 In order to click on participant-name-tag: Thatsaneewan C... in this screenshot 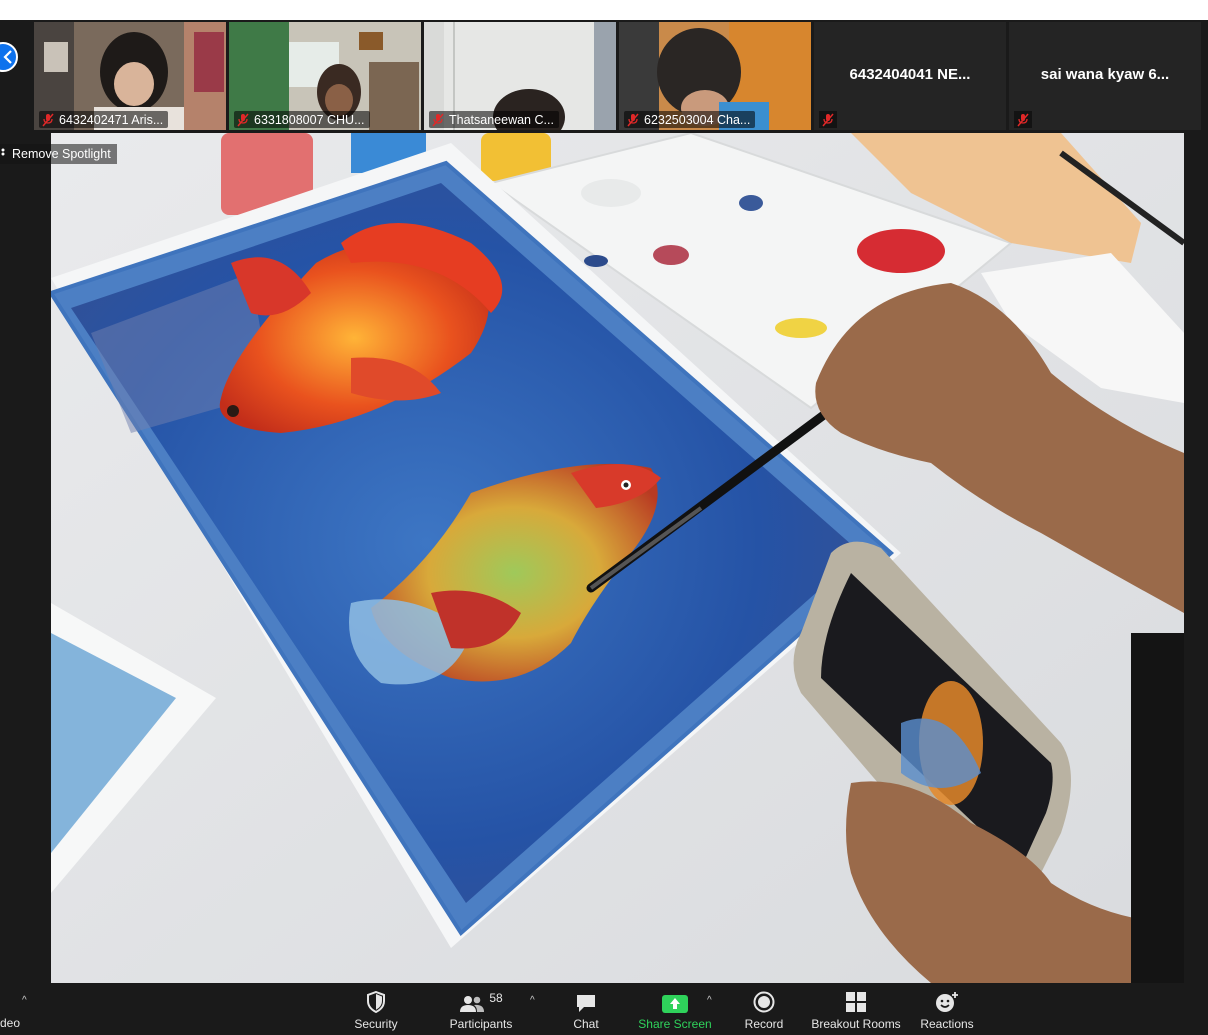, I will do `click(494, 119)`.